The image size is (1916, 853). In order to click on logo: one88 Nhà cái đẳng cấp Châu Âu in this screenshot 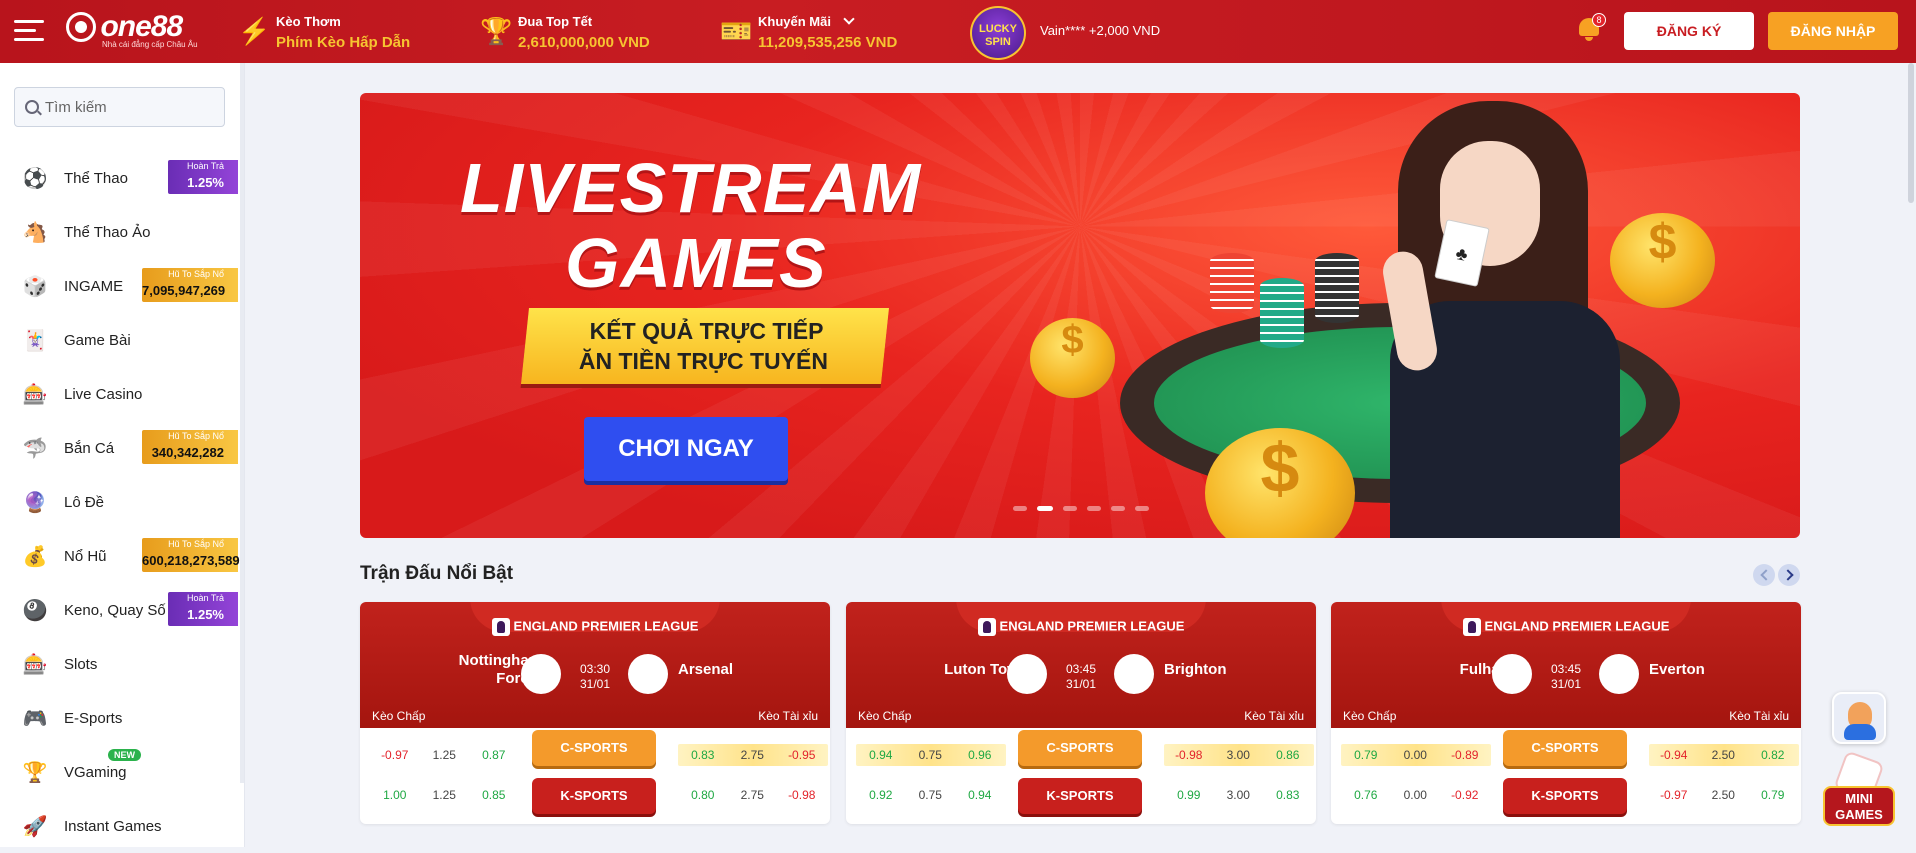, I will do `click(132, 29)`.